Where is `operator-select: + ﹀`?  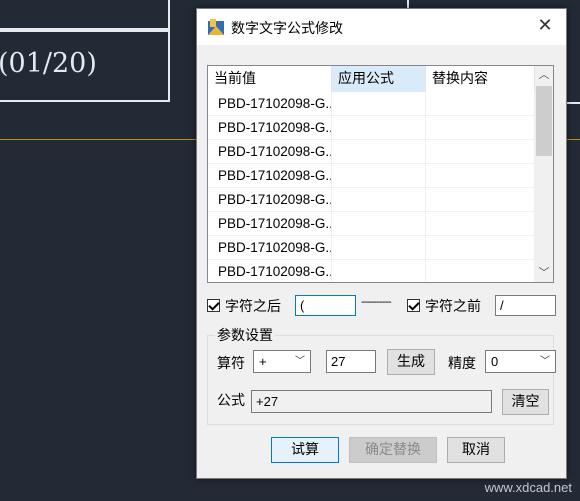
operator-select: + ﹀ is located at coordinates (282, 361).